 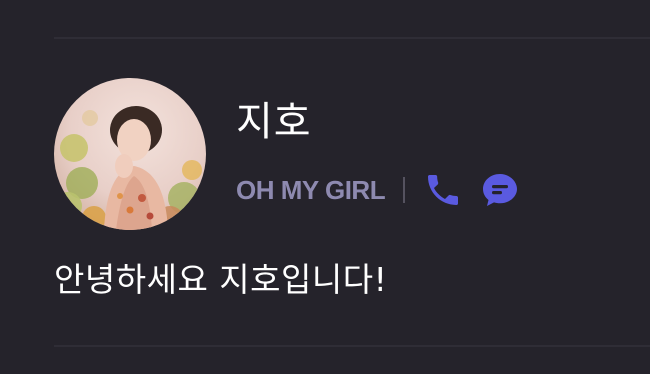 What do you see at coordinates (274, 122) in the screenshot?
I see `profile-name: 지호` at bounding box center [274, 122].